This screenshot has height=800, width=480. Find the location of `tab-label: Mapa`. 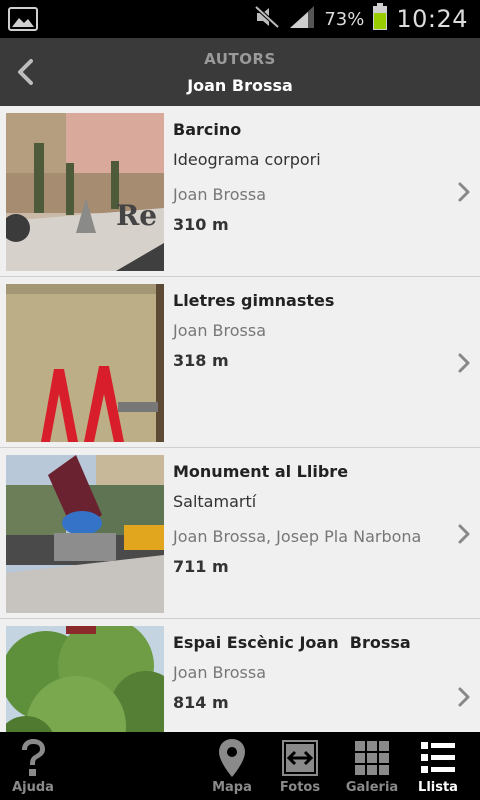

tab-label: Mapa is located at coordinates (232, 787).